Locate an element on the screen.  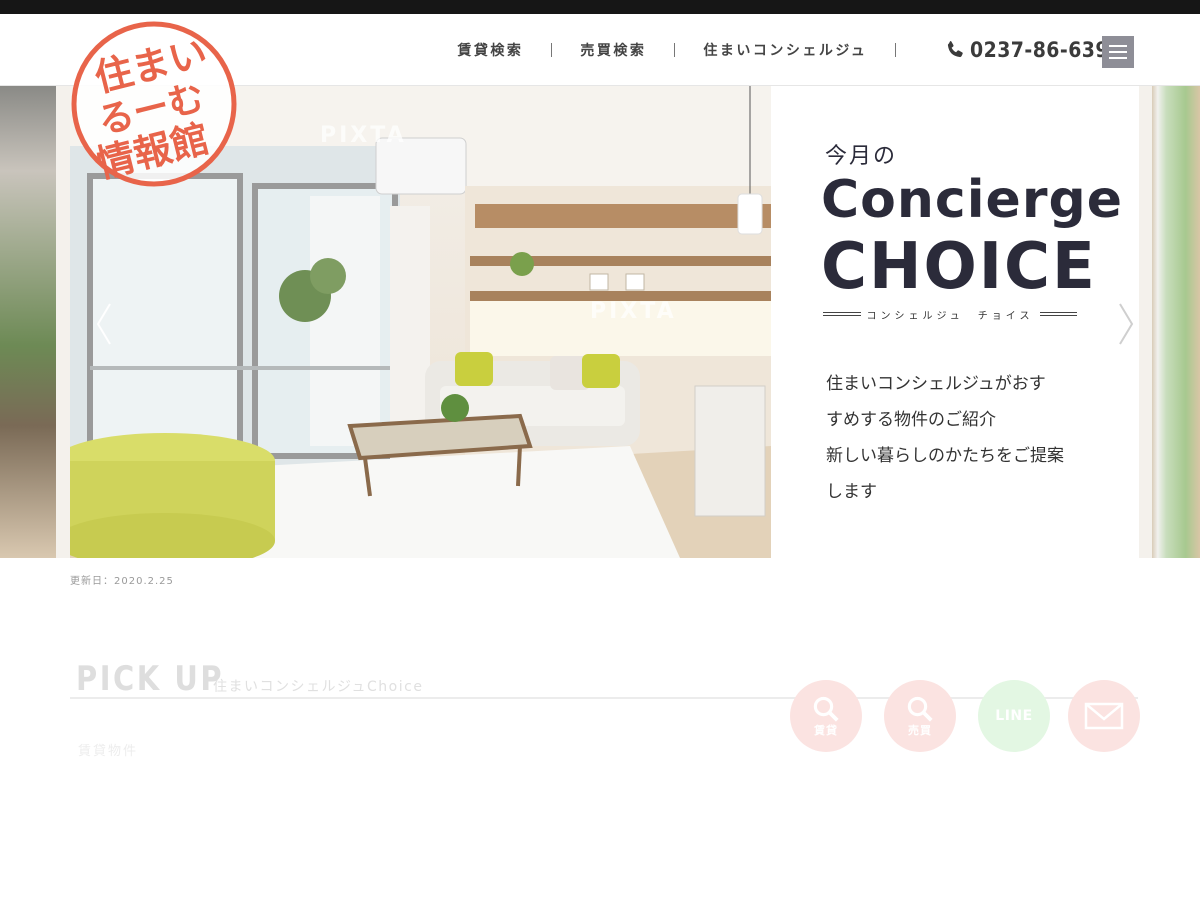
pickup-subheading: 賃貸物件 is located at coordinates (108, 751).